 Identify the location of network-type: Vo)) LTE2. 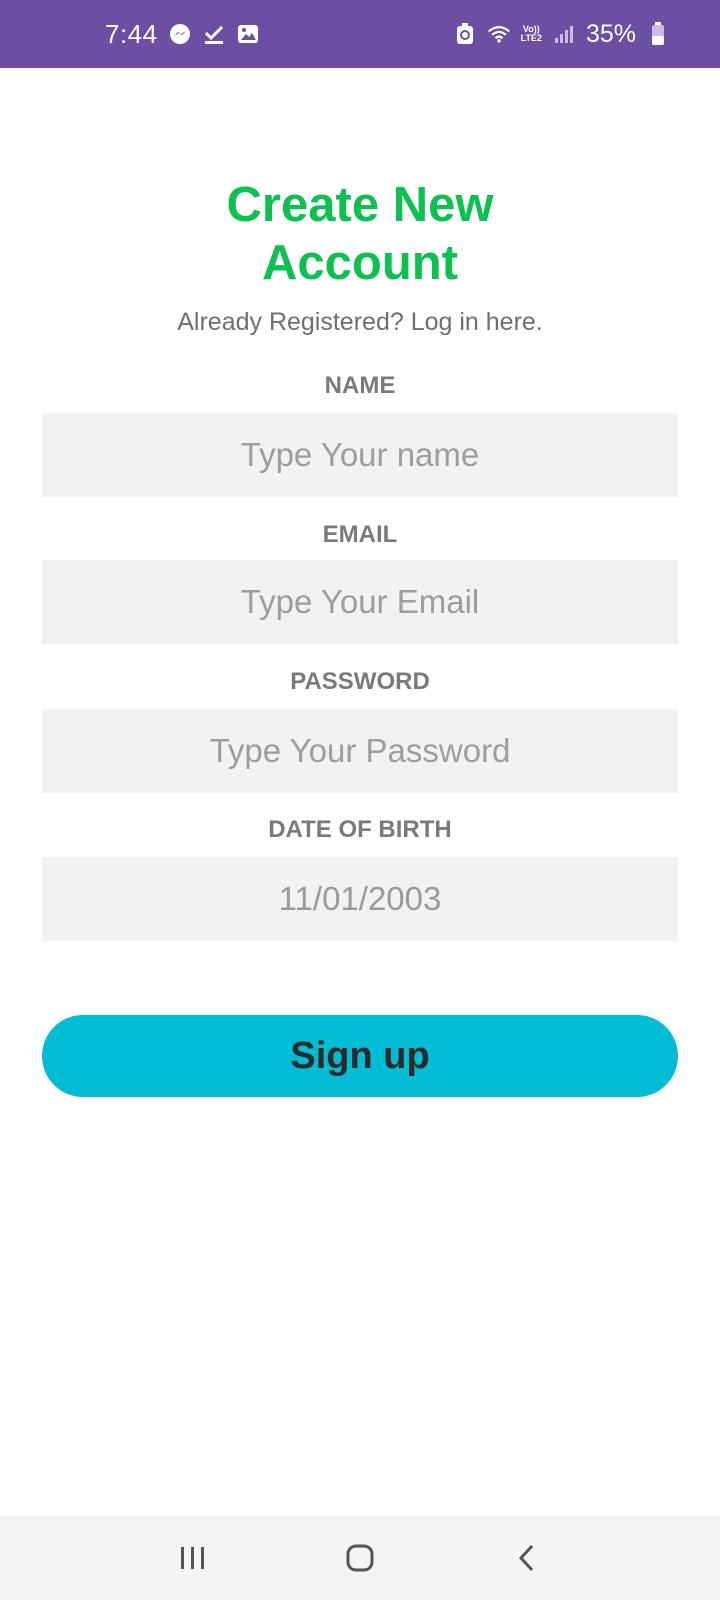
(531, 34).